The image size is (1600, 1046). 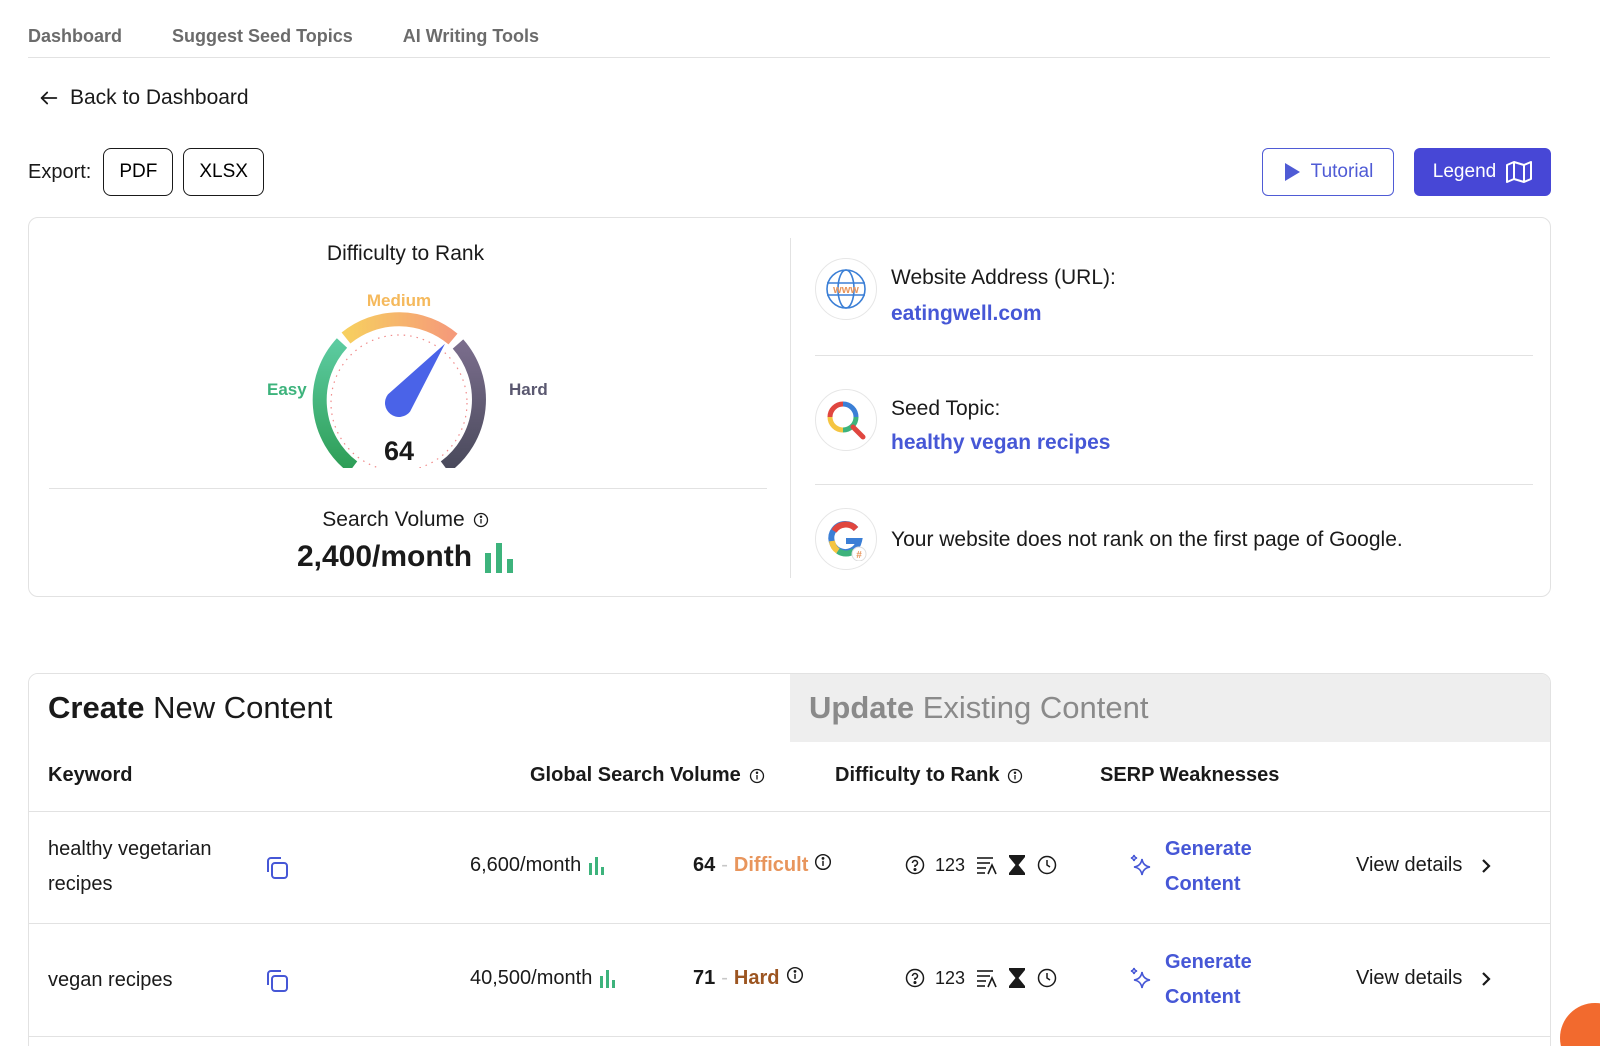 What do you see at coordinates (704, 978) in the screenshot?
I see `difficulty-number: 71` at bounding box center [704, 978].